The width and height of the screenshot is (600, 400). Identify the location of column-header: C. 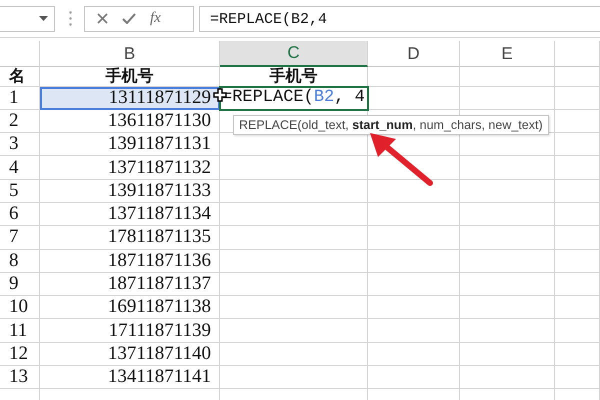
(294, 54).